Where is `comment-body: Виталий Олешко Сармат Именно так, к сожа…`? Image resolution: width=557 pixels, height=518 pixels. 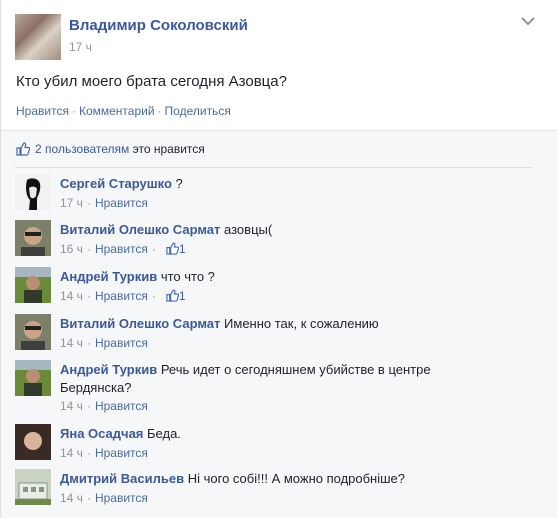
comment-body: Виталий Олешко Сармат Именно так, к сожа… is located at coordinates (270, 324).